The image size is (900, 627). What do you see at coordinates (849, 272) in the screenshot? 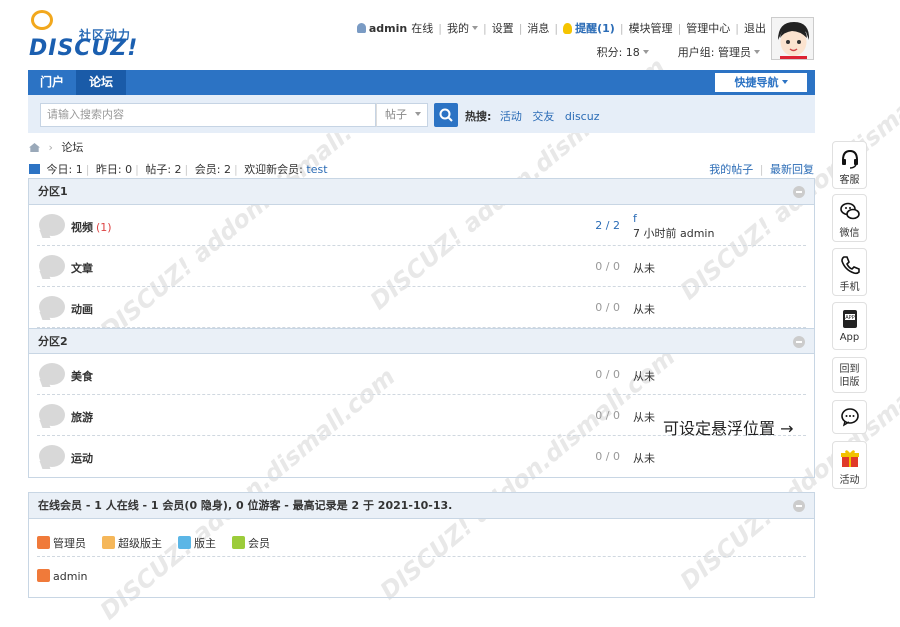
I see `float-phone-button: 手机` at bounding box center [849, 272].